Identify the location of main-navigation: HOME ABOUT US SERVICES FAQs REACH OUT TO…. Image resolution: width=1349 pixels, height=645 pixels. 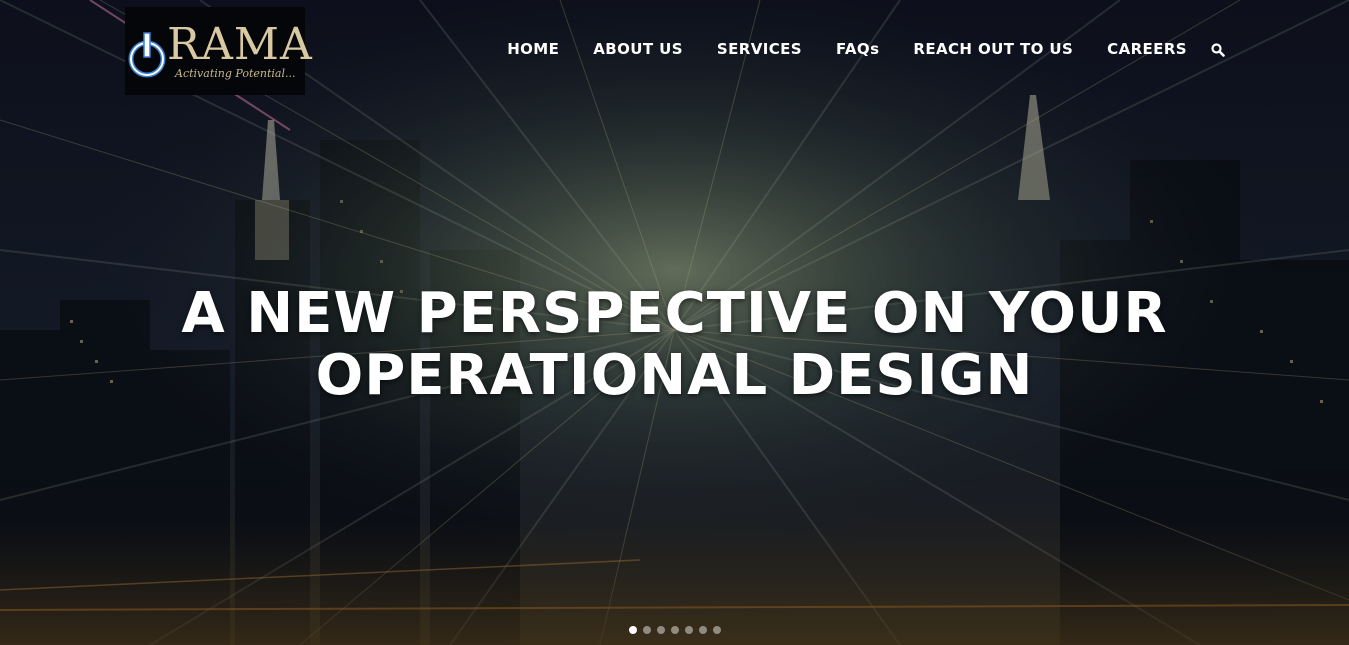
(849, 49).